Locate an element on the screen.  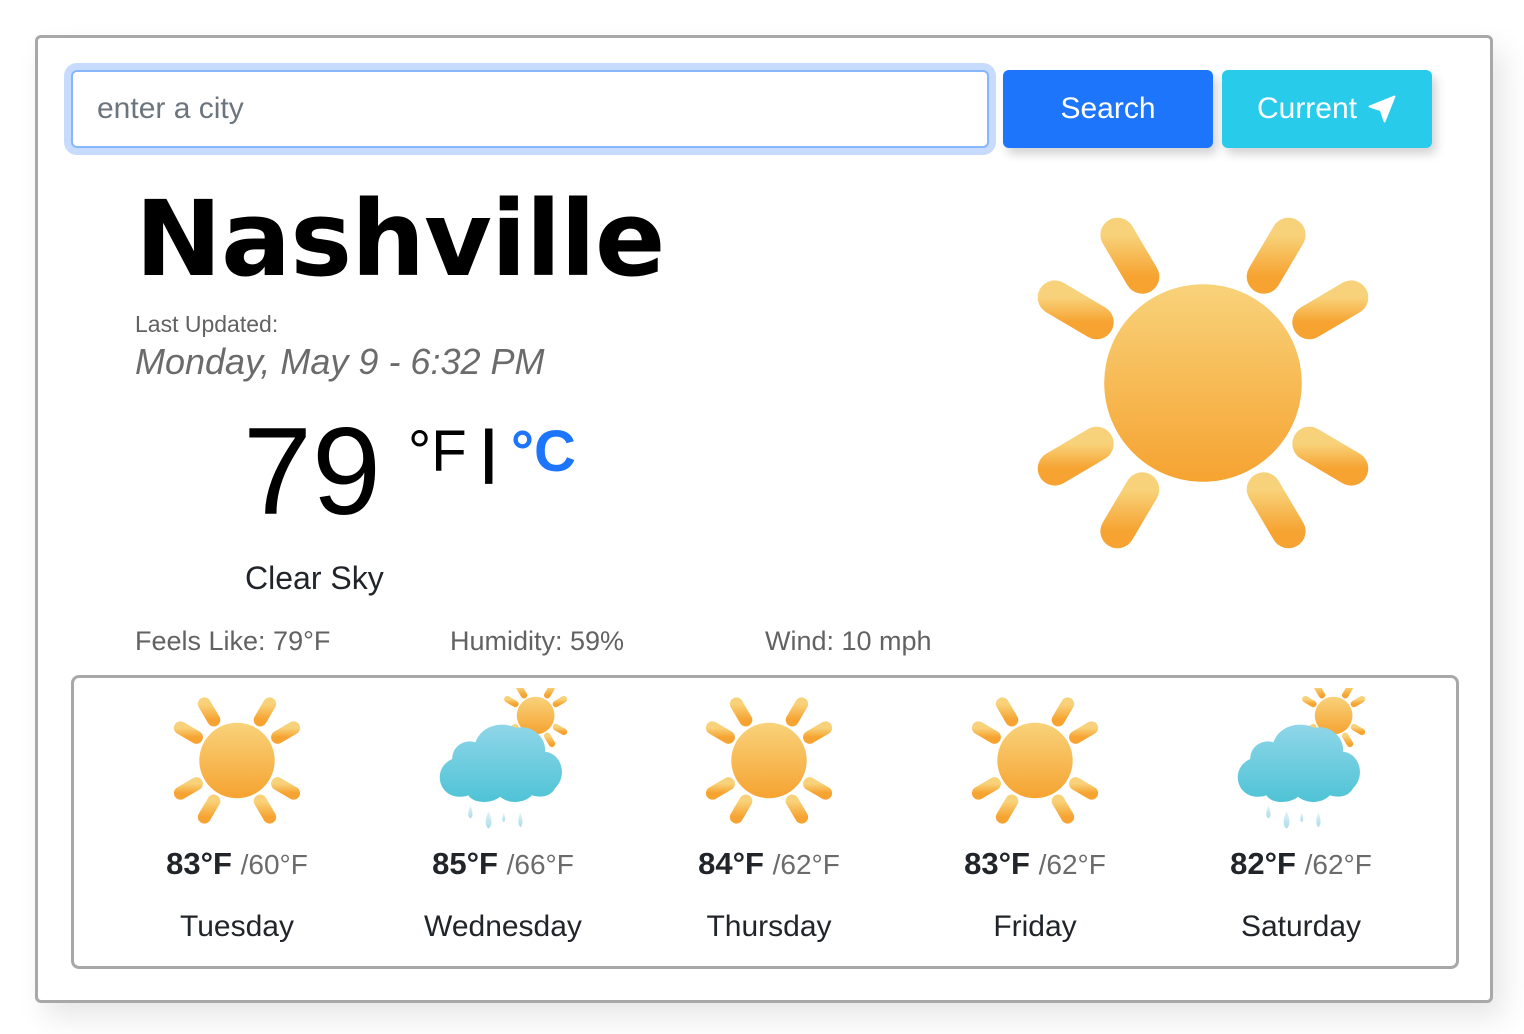
last-updated-label: Last Updated: is located at coordinates (207, 324).